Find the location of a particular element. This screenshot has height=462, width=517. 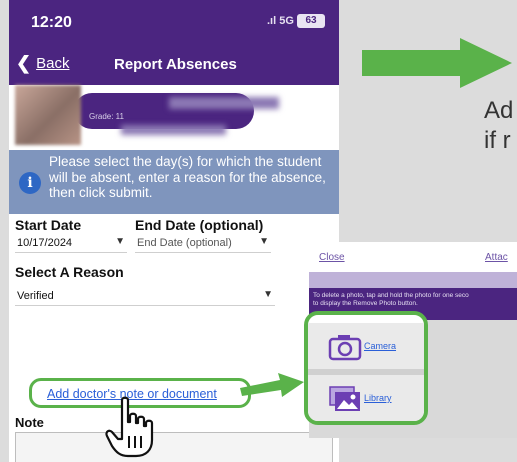

info-icon: i is located at coordinates (30, 183).